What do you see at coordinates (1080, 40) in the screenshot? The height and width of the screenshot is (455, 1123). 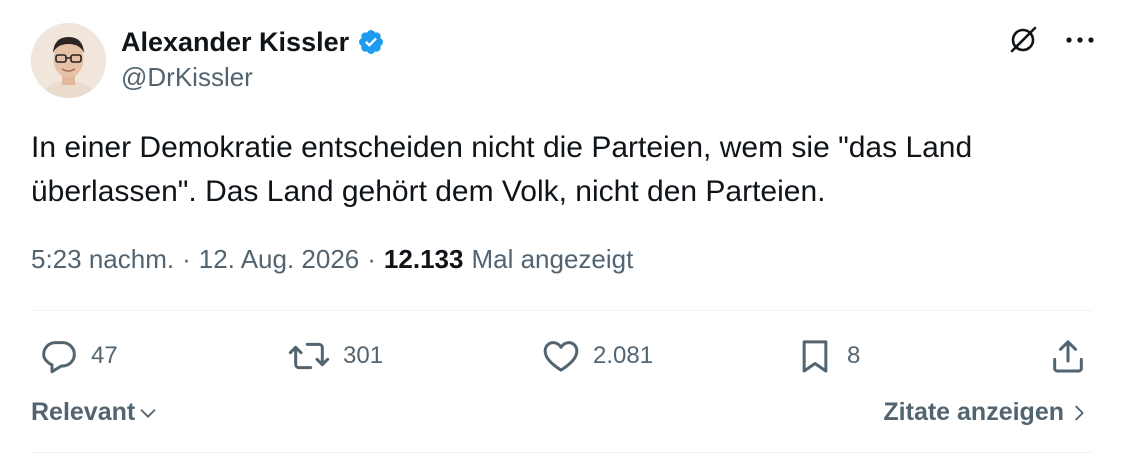 I see `more-options-icon` at bounding box center [1080, 40].